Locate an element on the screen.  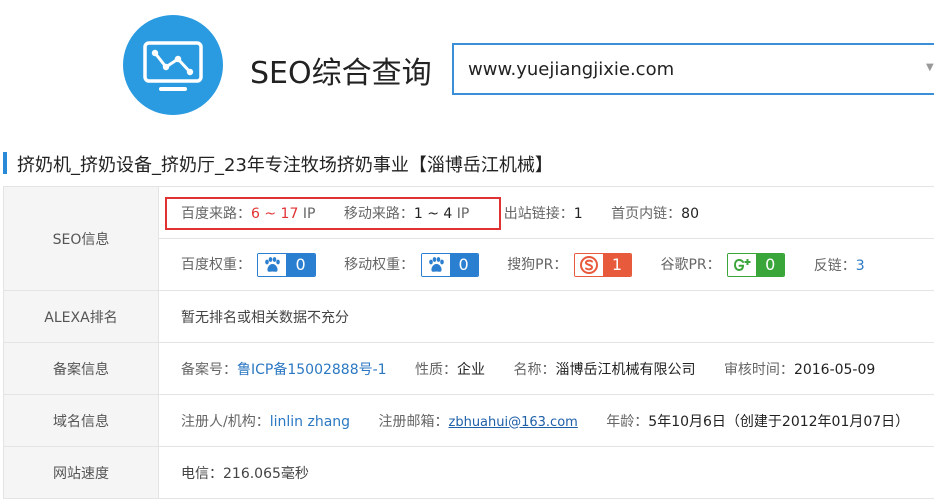
homepage-internal-links: 首页内链：80 is located at coordinates (655, 213).